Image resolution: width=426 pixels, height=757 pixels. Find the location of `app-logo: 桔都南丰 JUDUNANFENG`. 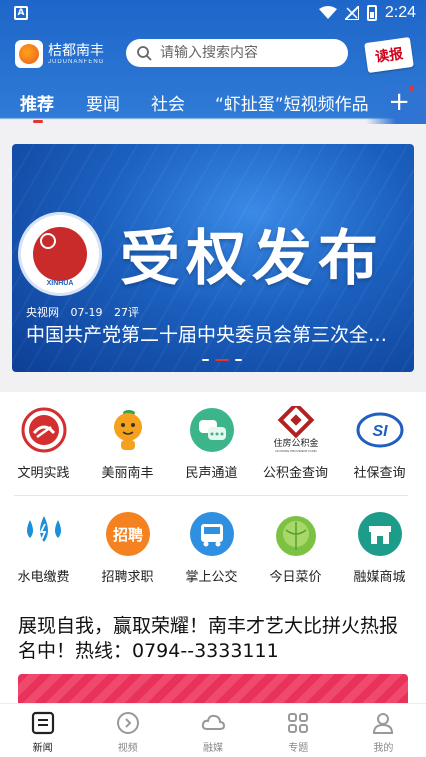

app-logo: 桔都南丰 JUDUNANFENG is located at coordinates (67, 54).